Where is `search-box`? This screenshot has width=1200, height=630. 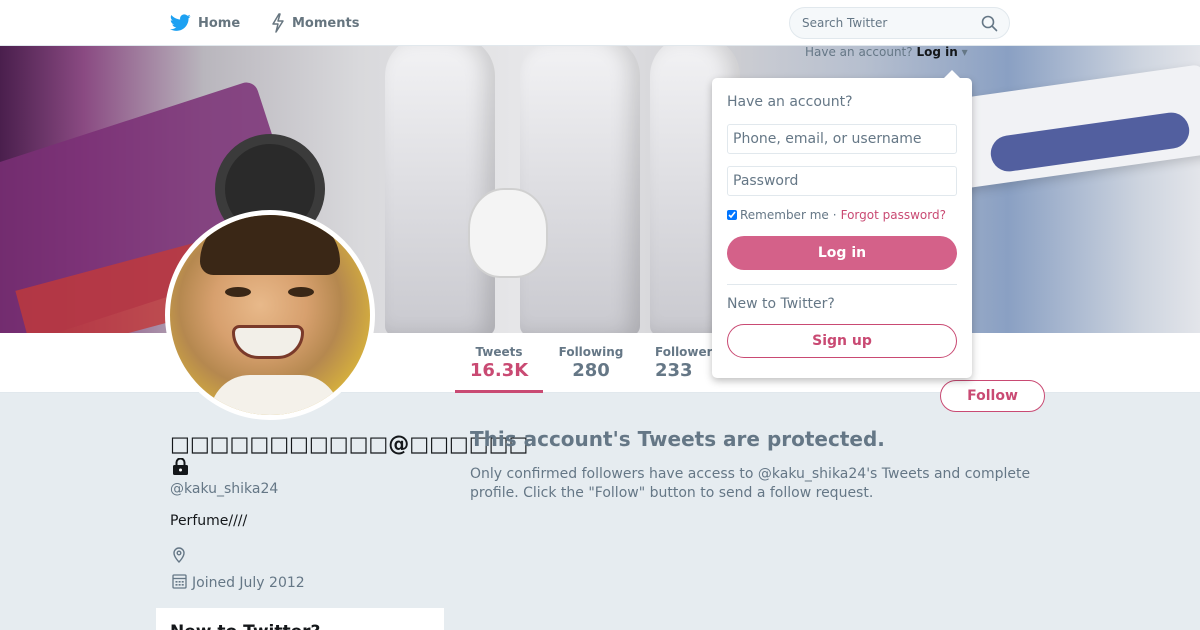 search-box is located at coordinates (899, 23).